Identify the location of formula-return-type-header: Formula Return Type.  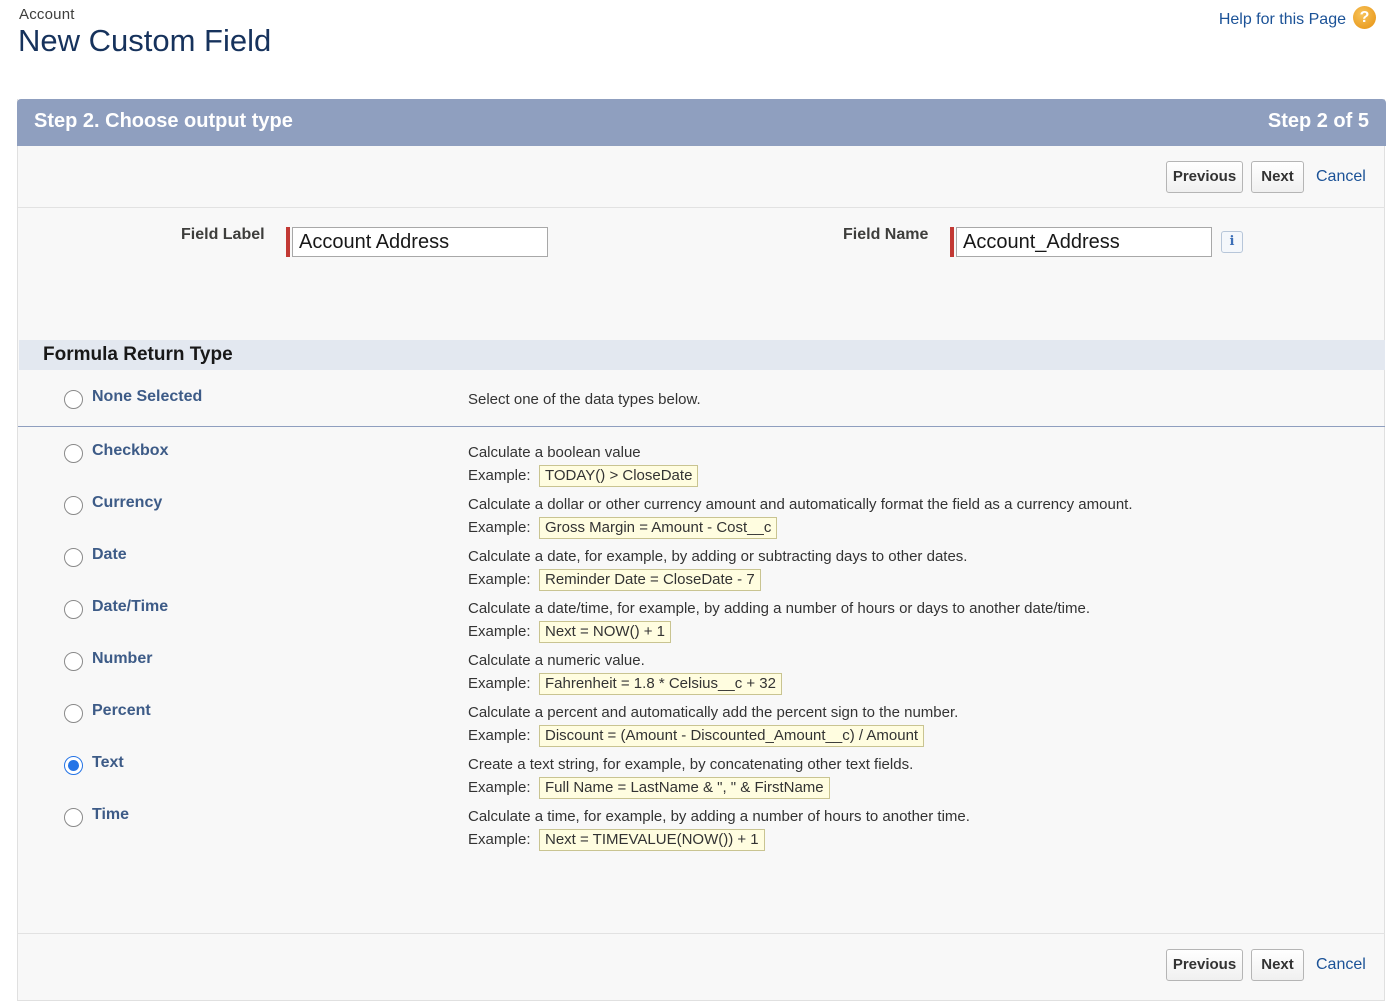
(702, 355).